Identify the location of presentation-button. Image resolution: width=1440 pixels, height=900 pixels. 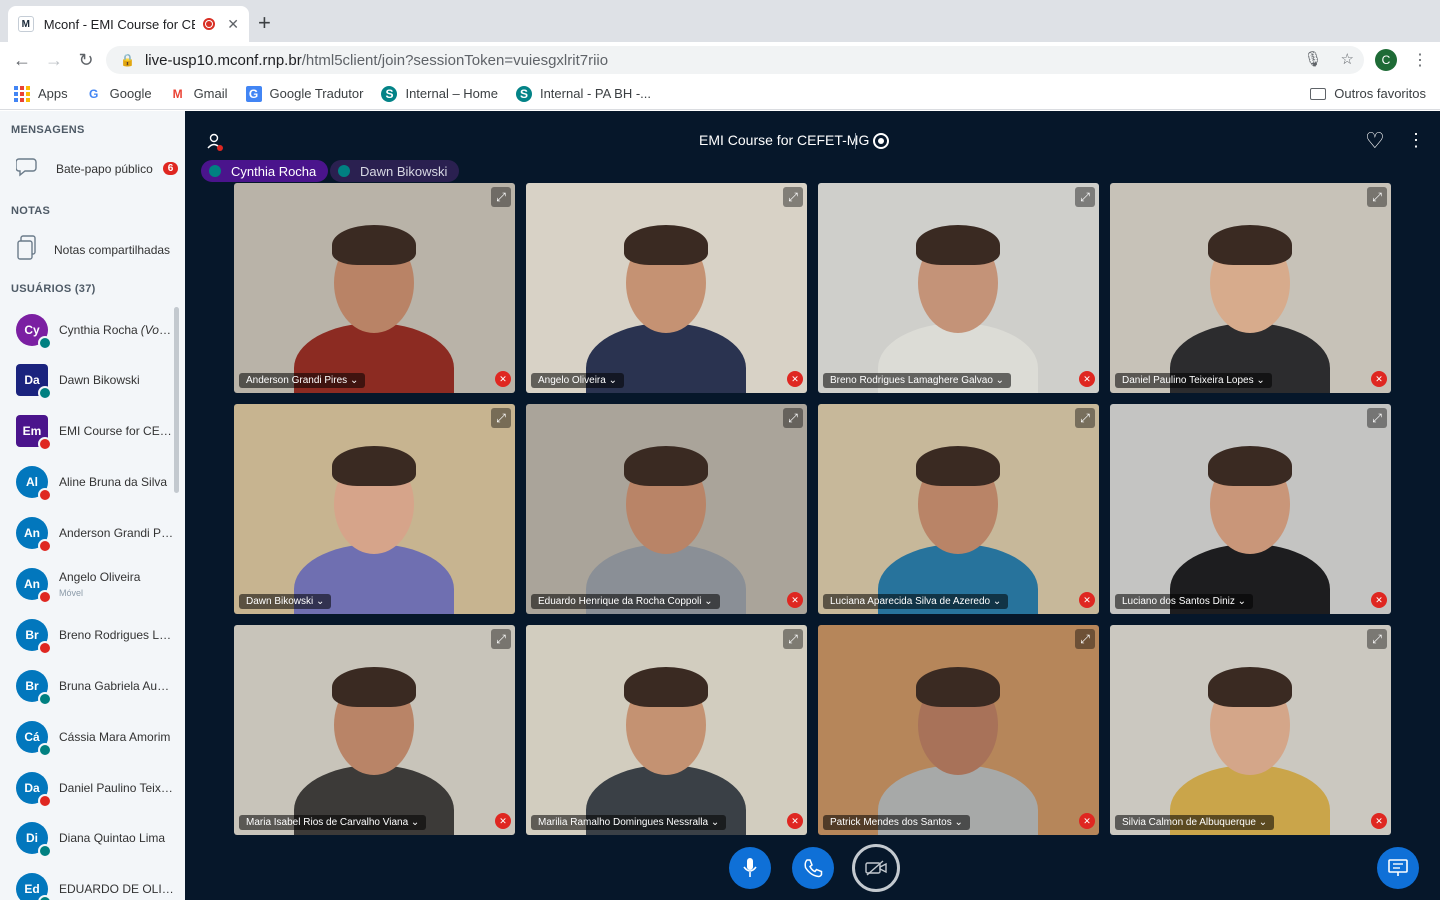
(1398, 868).